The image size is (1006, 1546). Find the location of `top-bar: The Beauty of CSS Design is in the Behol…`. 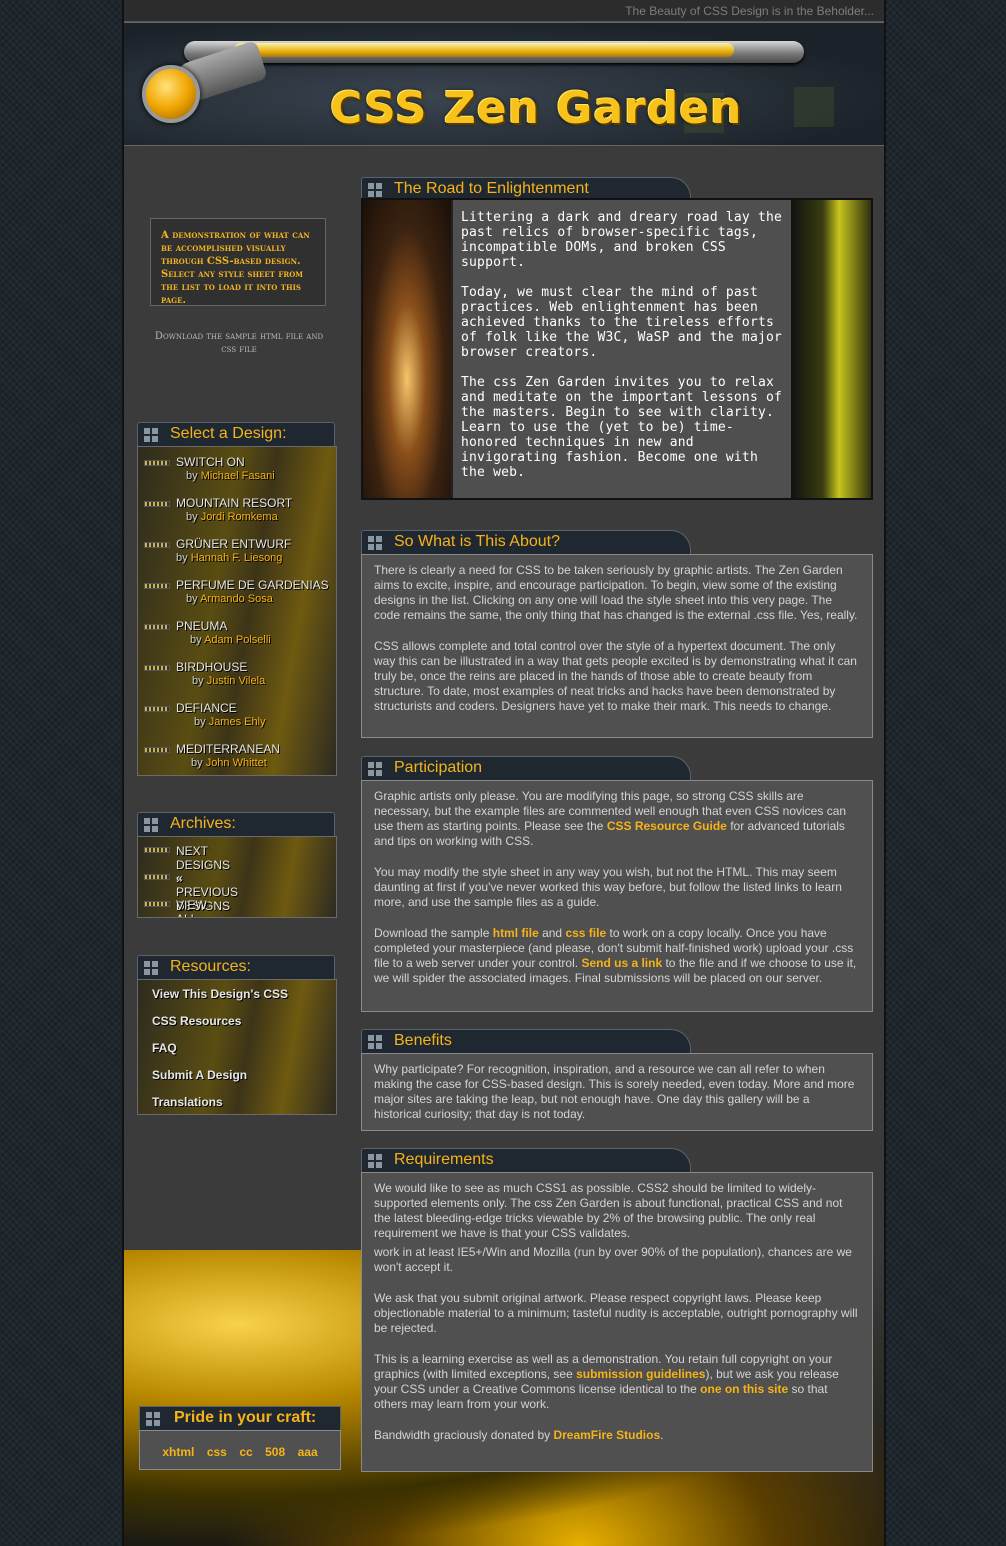

top-bar: The Beauty of CSS Design is in the Behol… is located at coordinates (504, 11).